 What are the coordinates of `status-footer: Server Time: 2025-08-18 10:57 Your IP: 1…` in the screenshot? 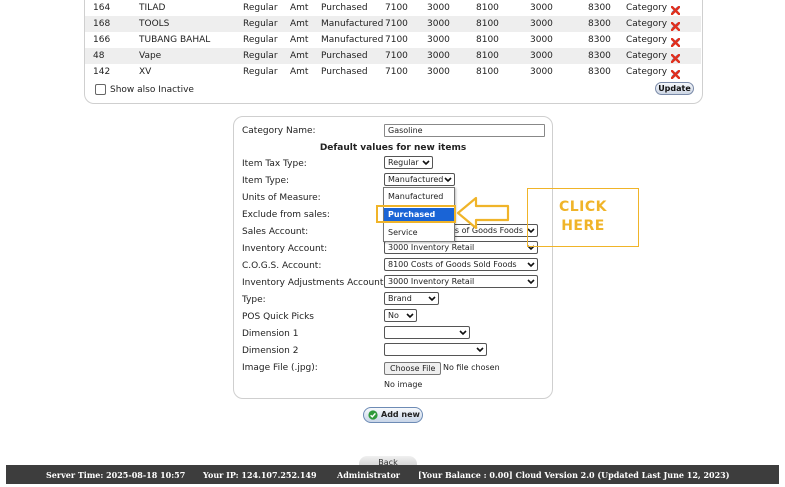 It's located at (392, 474).